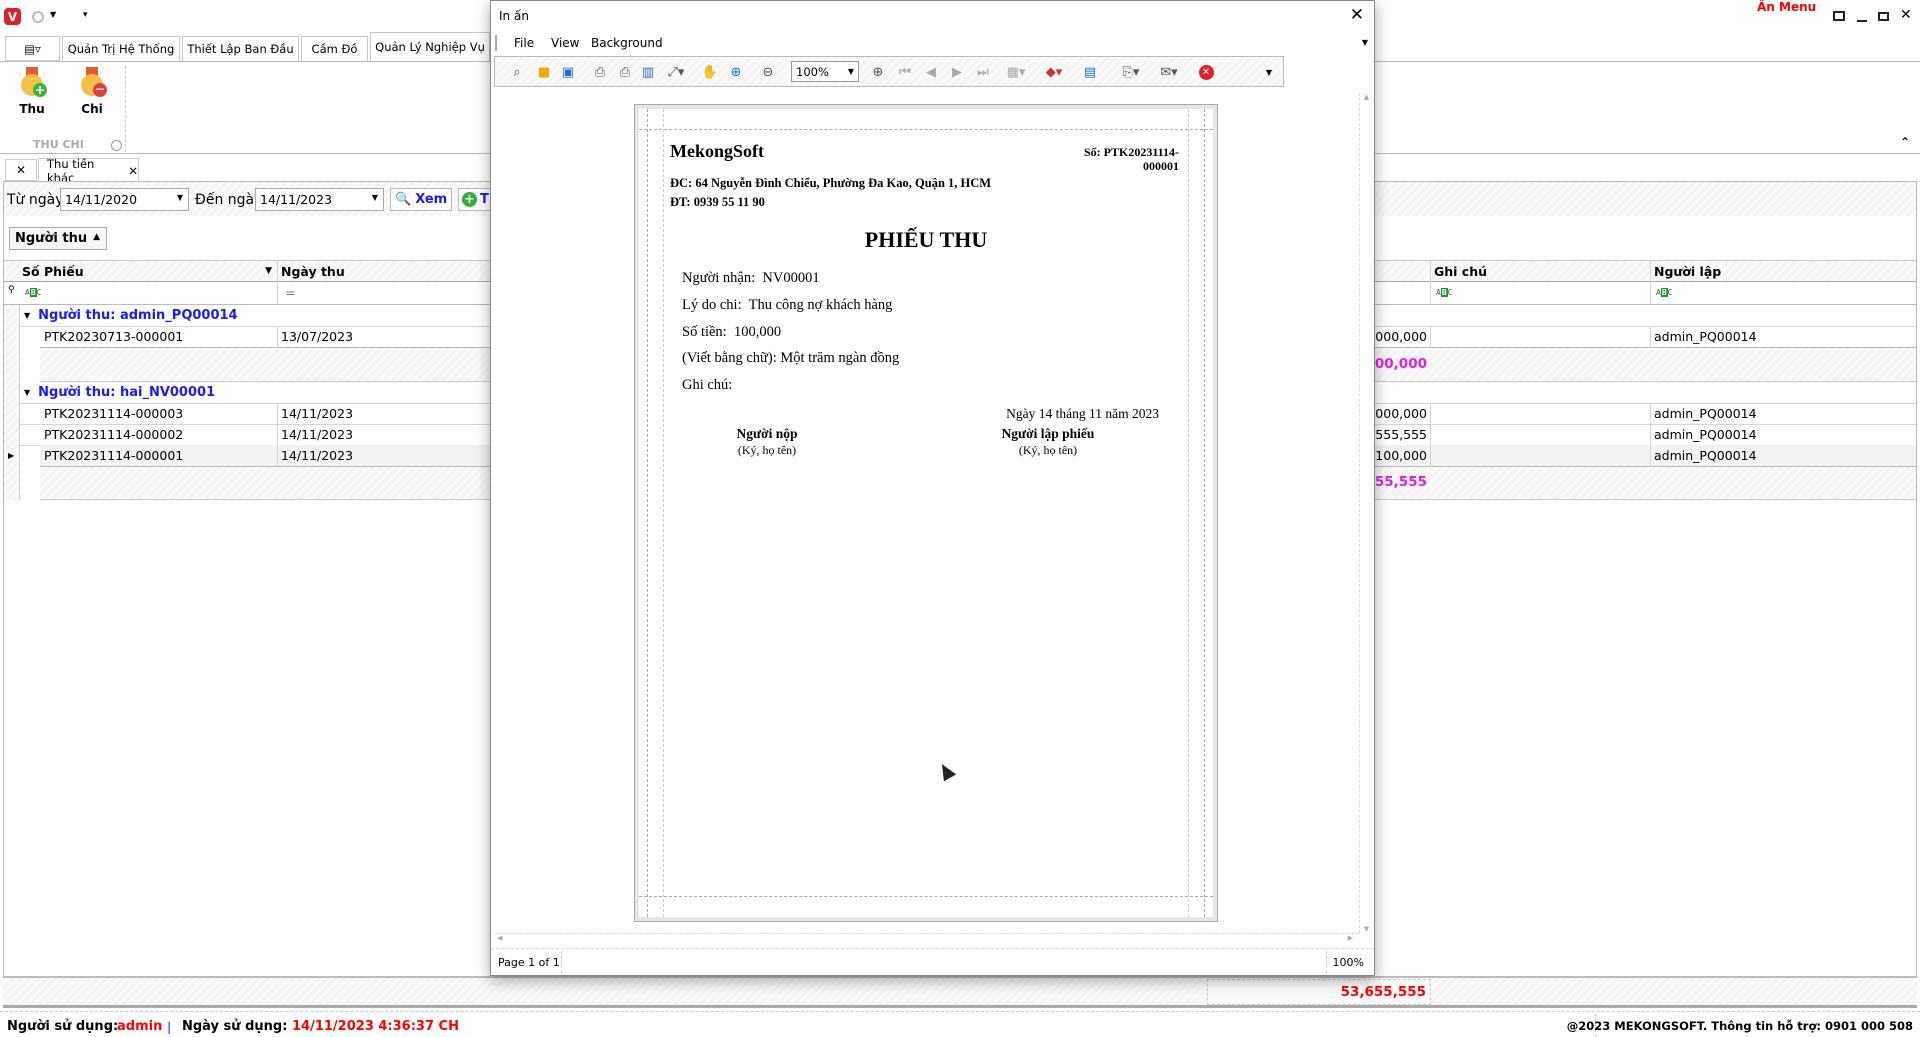  I want to click on to-date-input: 14/11/2023 ▼, so click(319, 199).